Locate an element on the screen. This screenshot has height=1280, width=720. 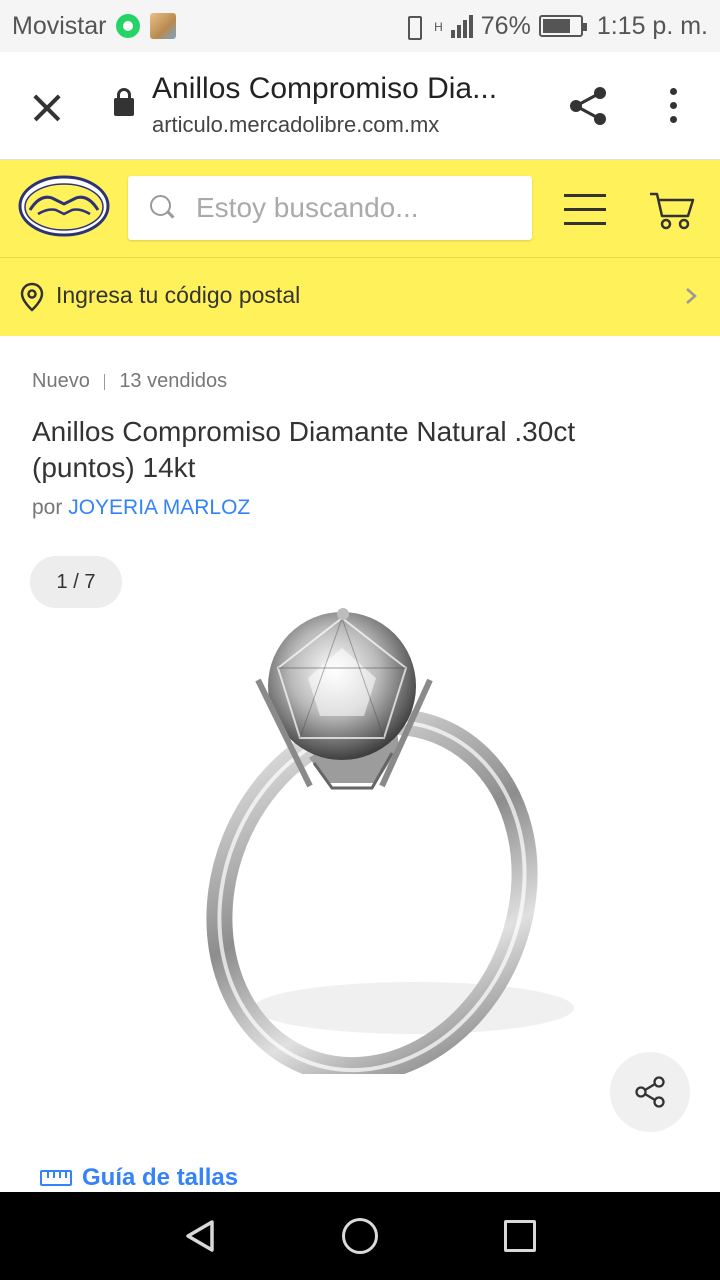
vibrate-icon is located at coordinates (413, 27).